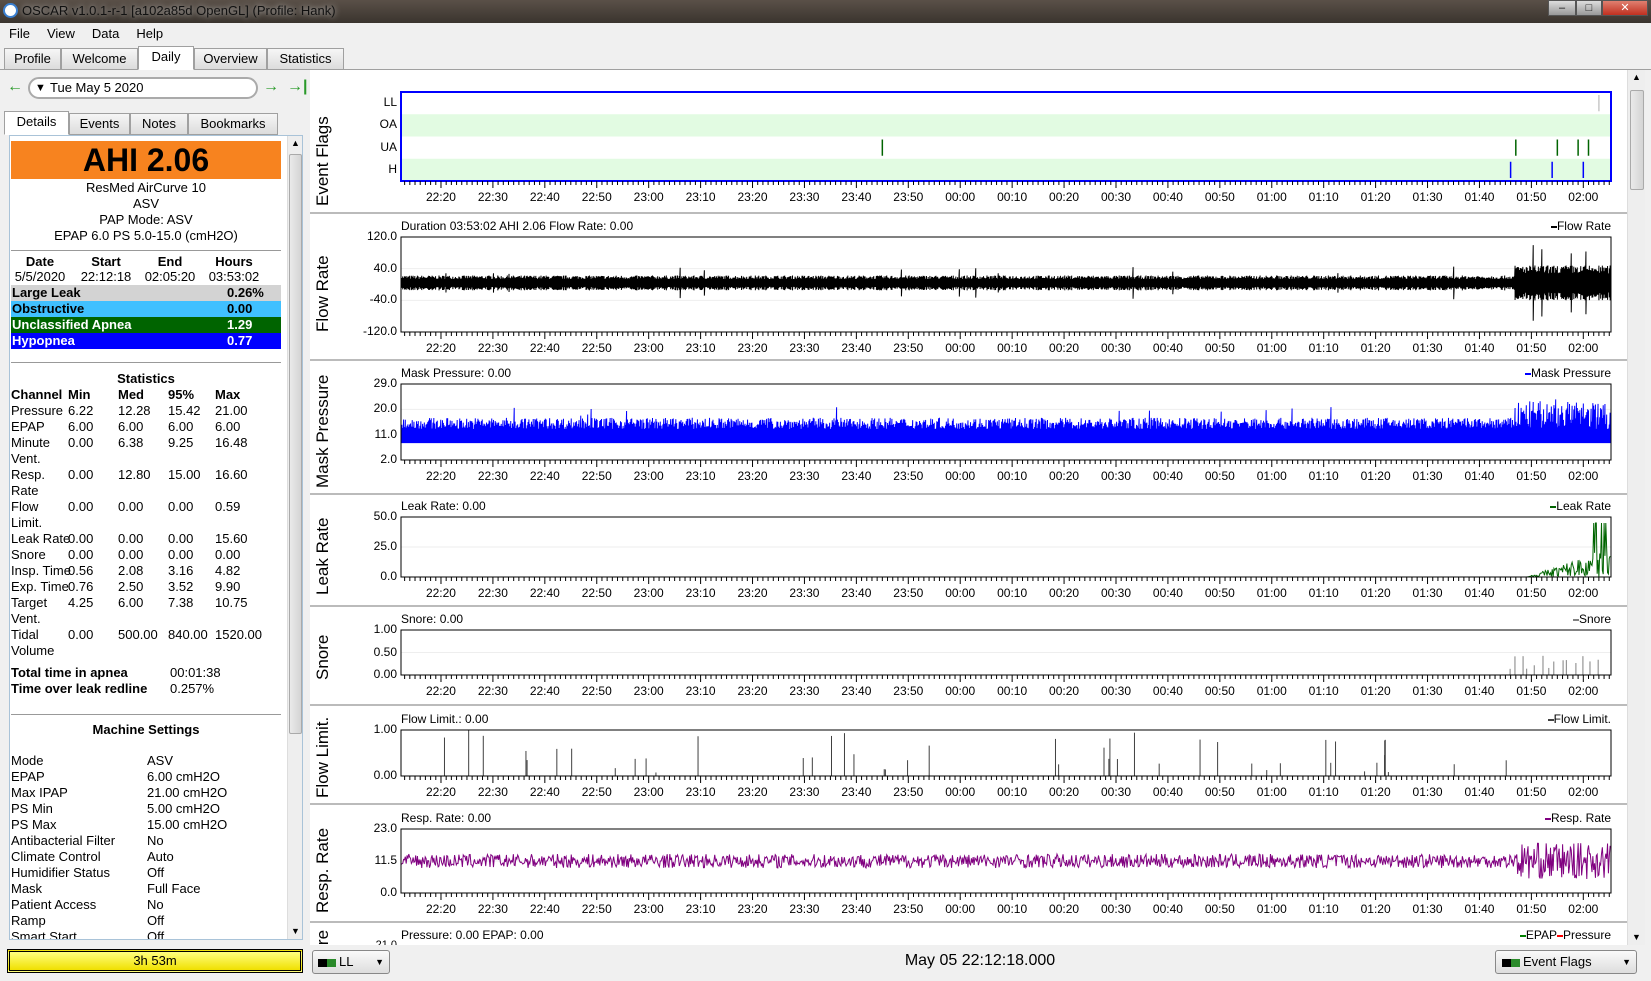 This screenshot has width=1651, height=981. I want to click on chart-event-flags, so click(1006, 139).